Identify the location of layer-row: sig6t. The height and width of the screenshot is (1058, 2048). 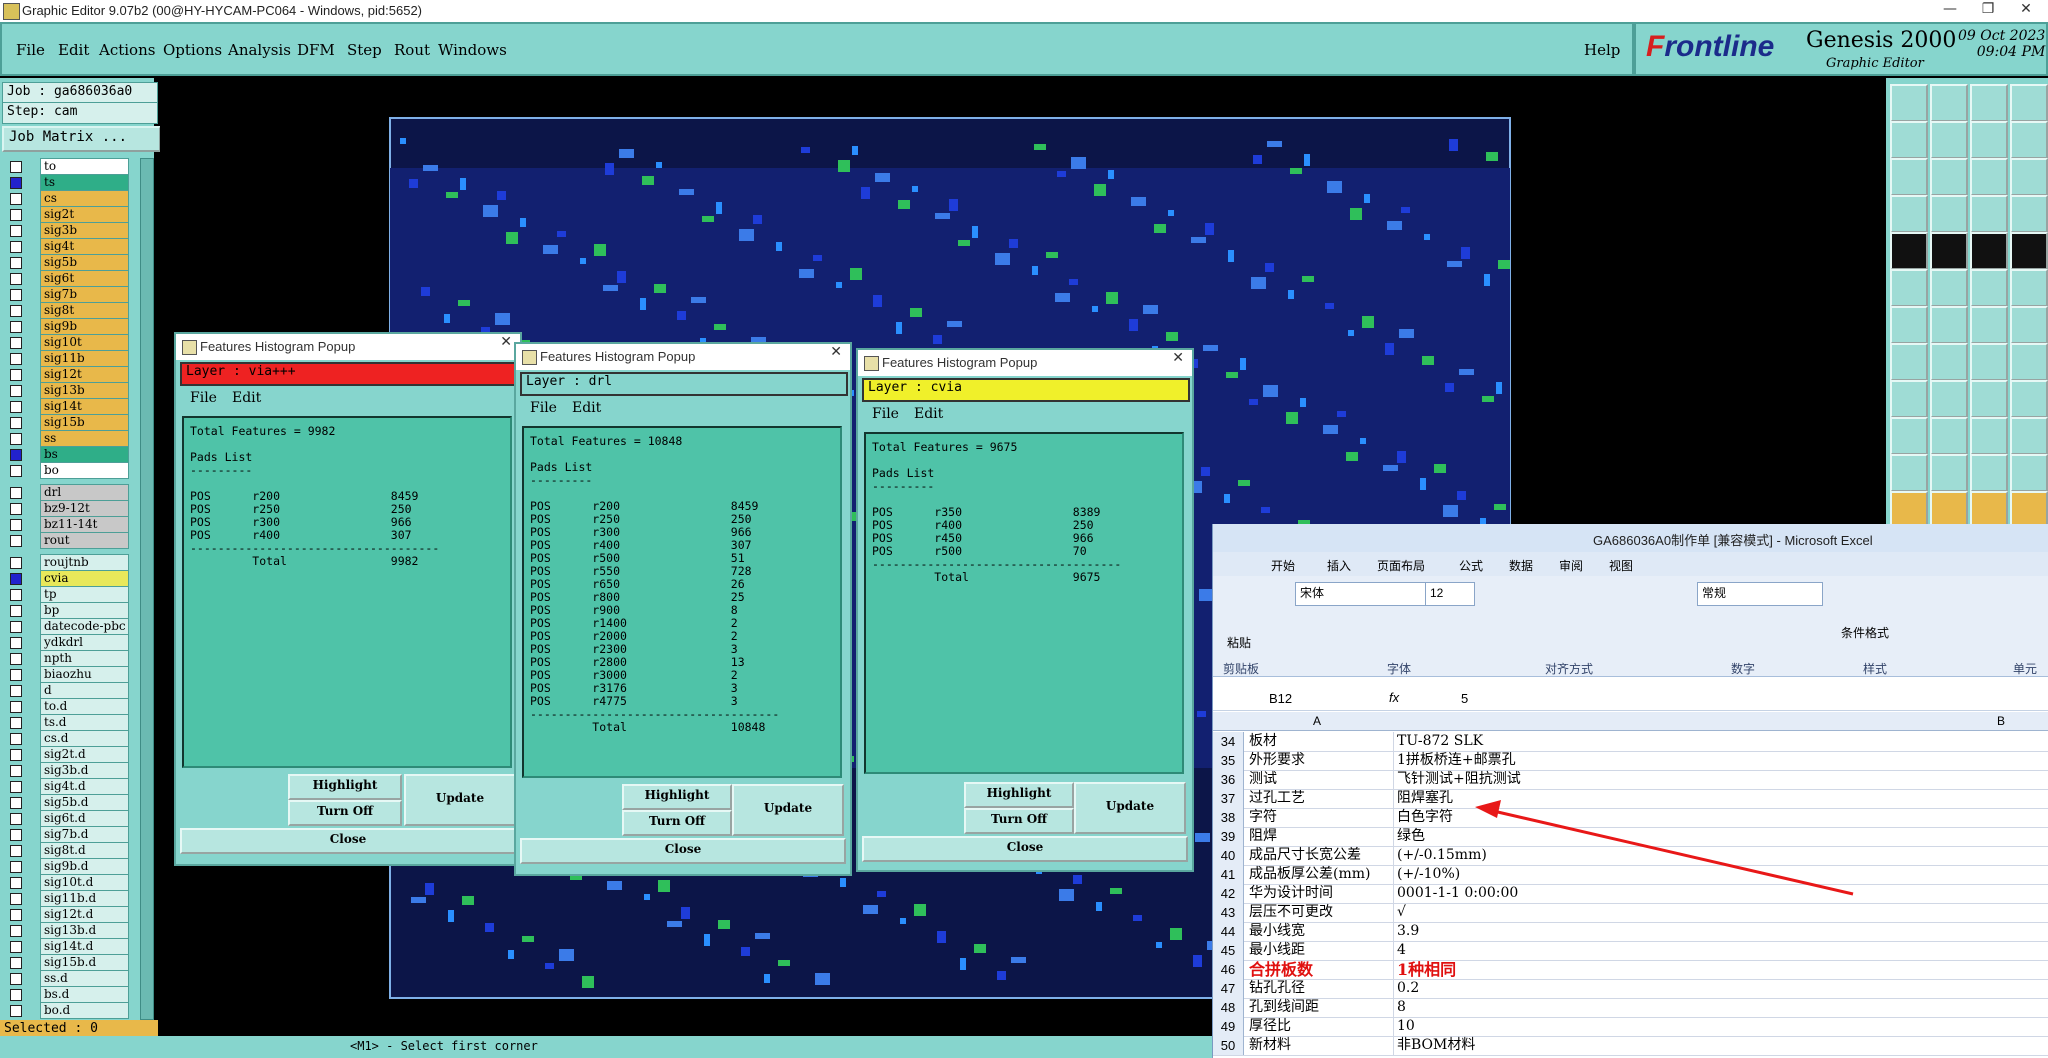
(71, 278).